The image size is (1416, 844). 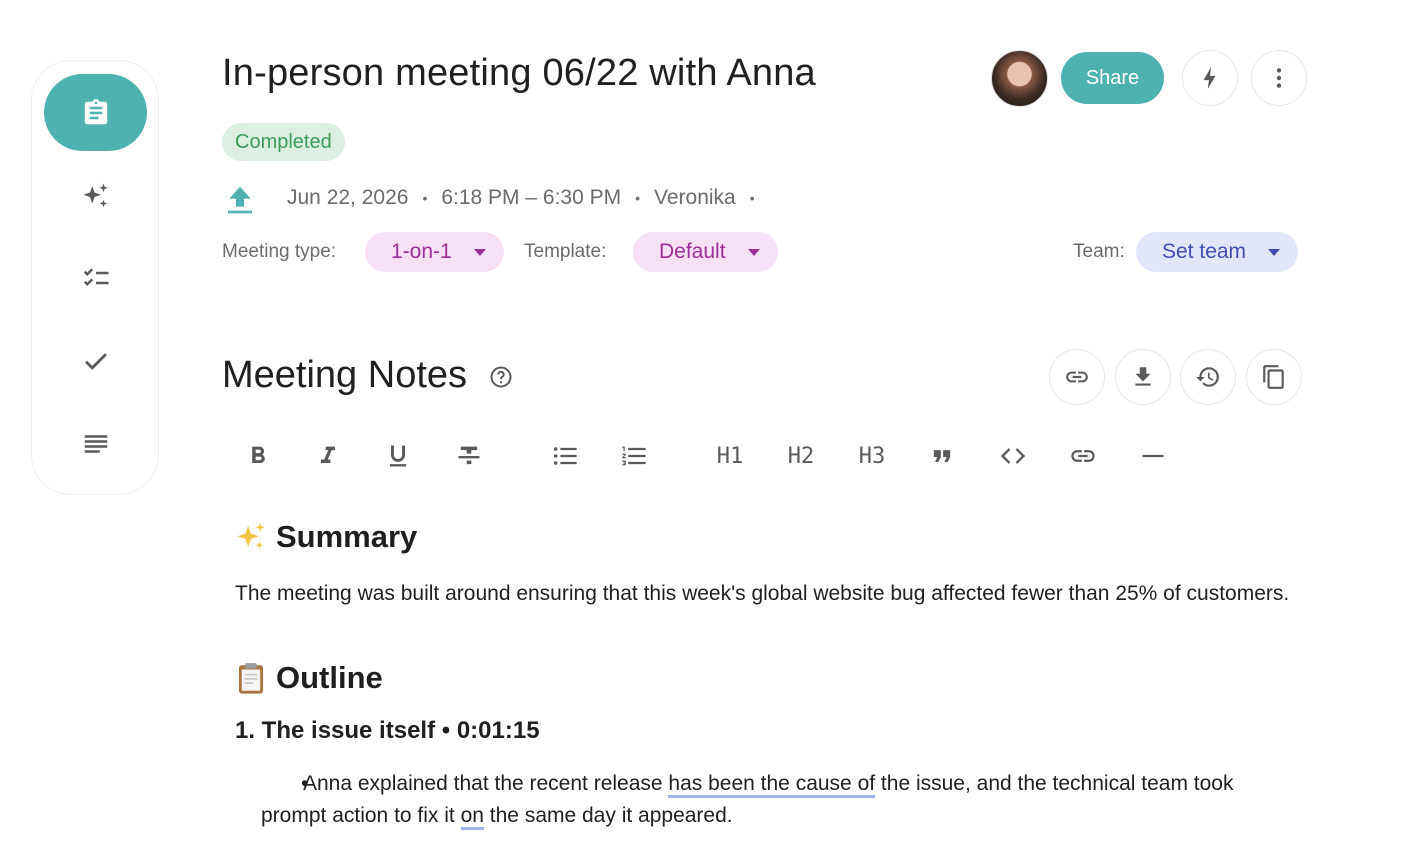 I want to click on template-select: Default, so click(x=705, y=252).